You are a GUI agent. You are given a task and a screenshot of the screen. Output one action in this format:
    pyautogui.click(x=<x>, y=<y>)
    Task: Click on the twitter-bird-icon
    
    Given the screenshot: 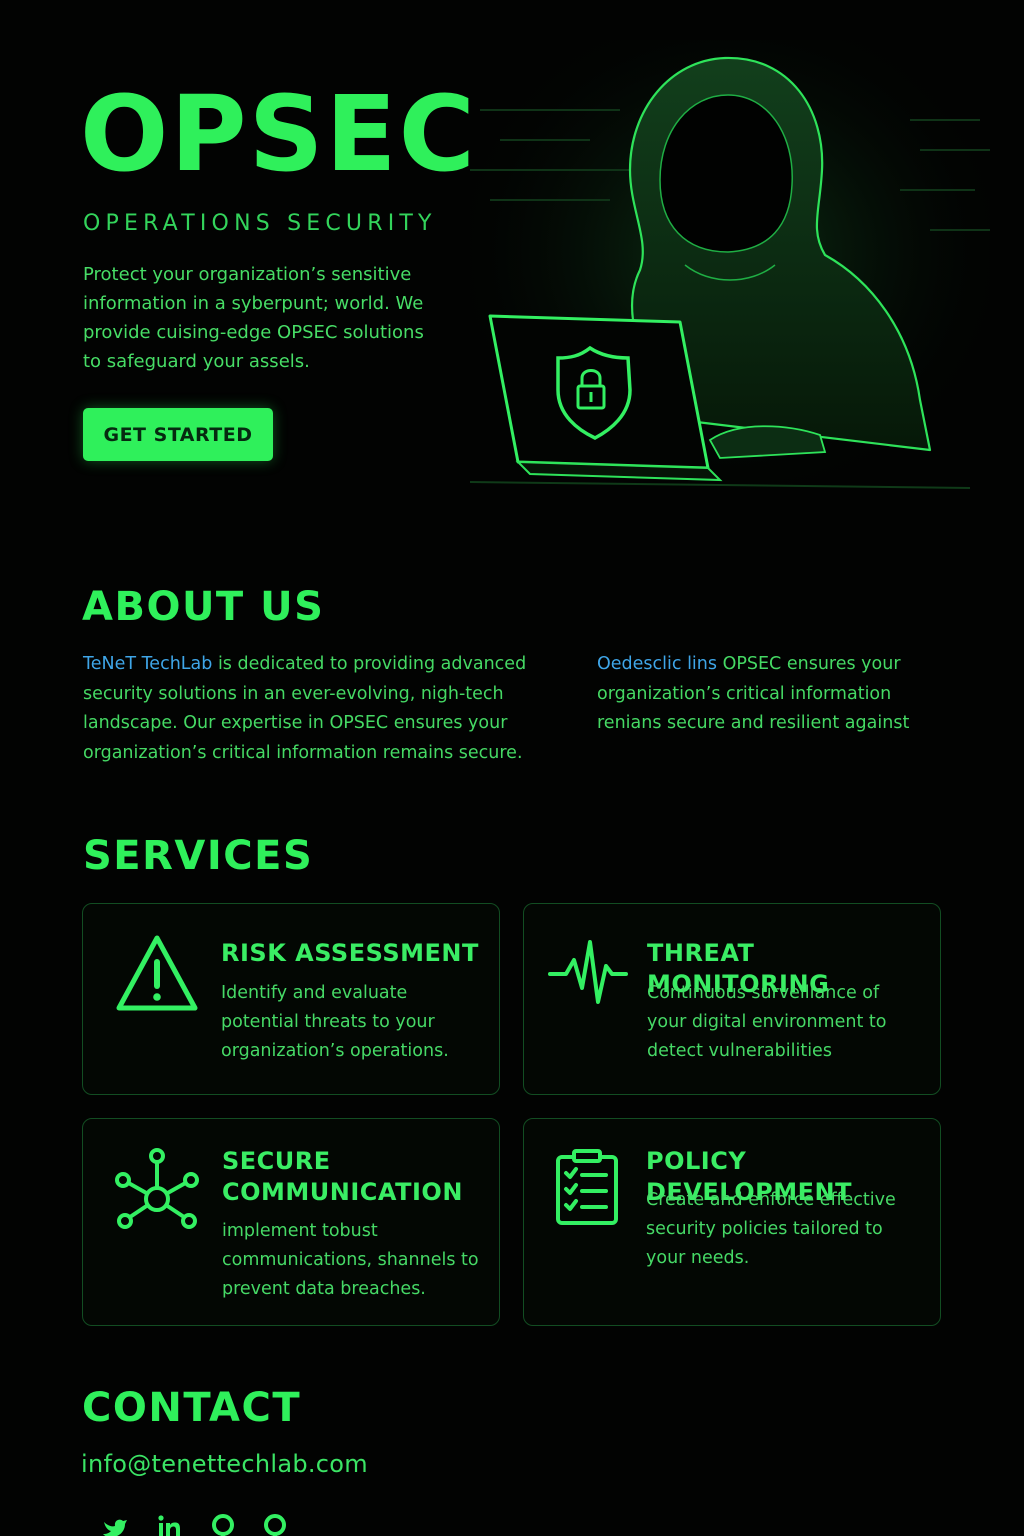 What is the action you would take?
    pyautogui.click(x=115, y=1524)
    